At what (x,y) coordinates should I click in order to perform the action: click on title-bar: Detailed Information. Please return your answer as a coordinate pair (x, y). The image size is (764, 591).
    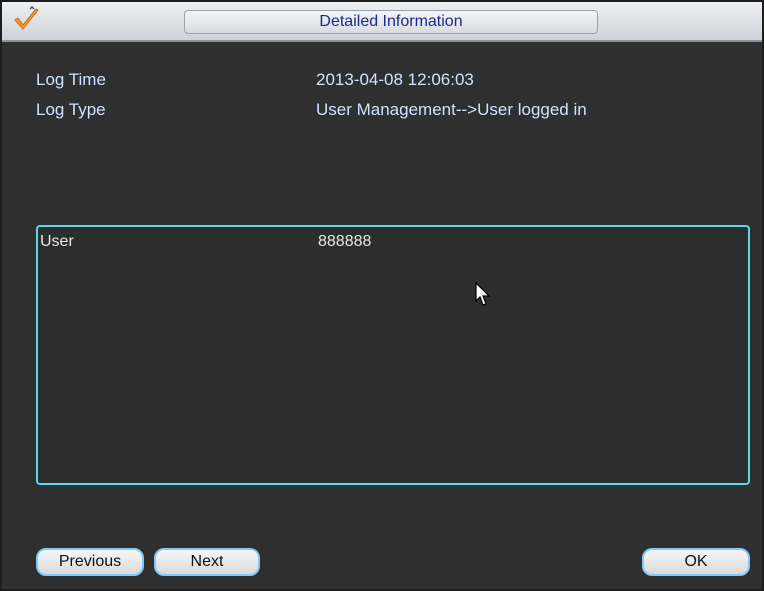
    Looking at the image, I should click on (382, 22).